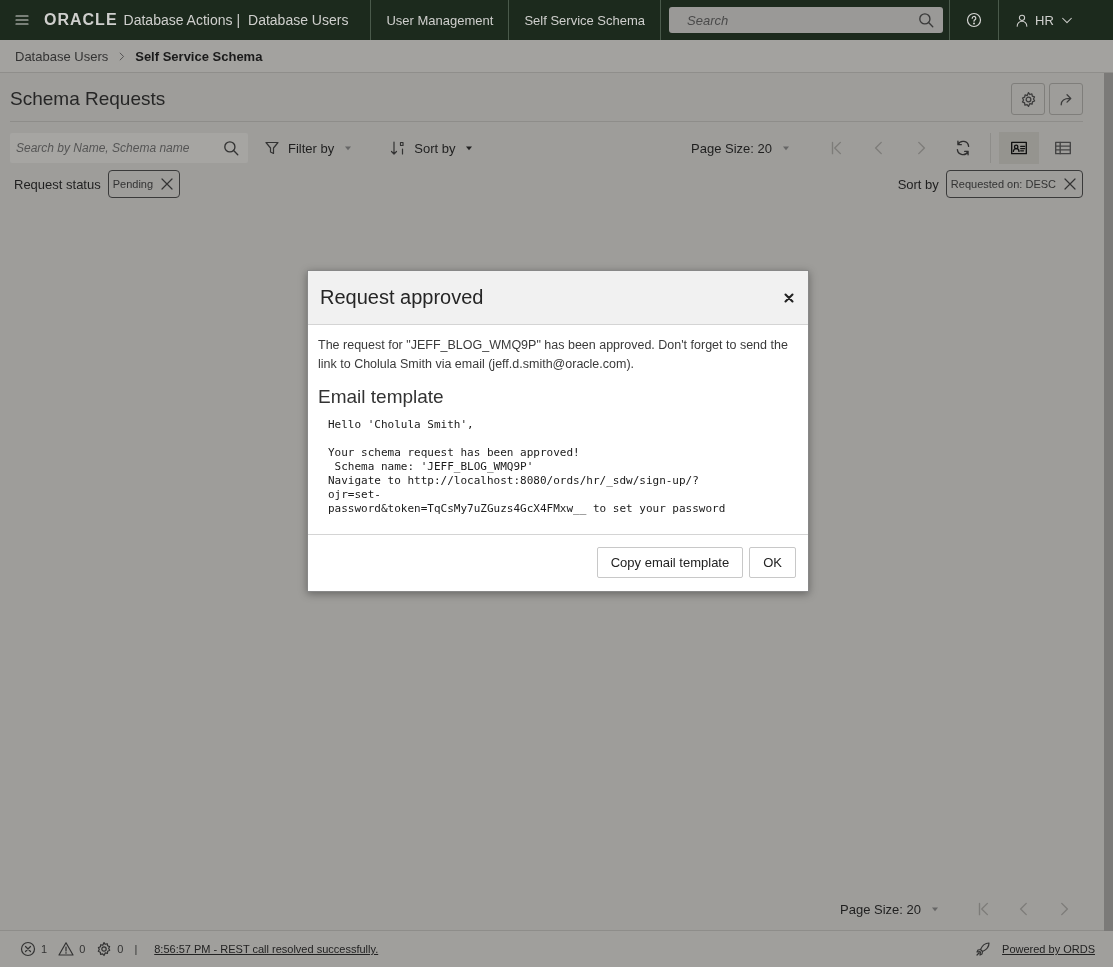  What do you see at coordinates (381, 397) in the screenshot?
I see `section-heading: Email template` at bounding box center [381, 397].